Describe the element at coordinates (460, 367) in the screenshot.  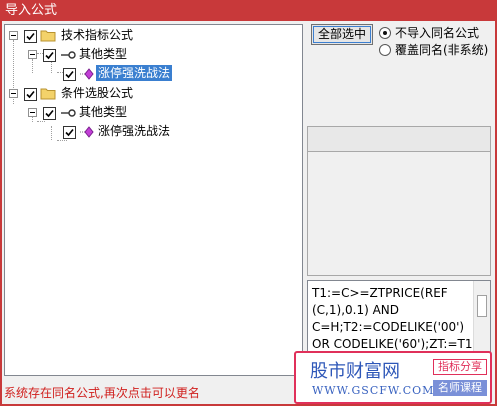
I see `watermark-tag: 指标分享` at that location.